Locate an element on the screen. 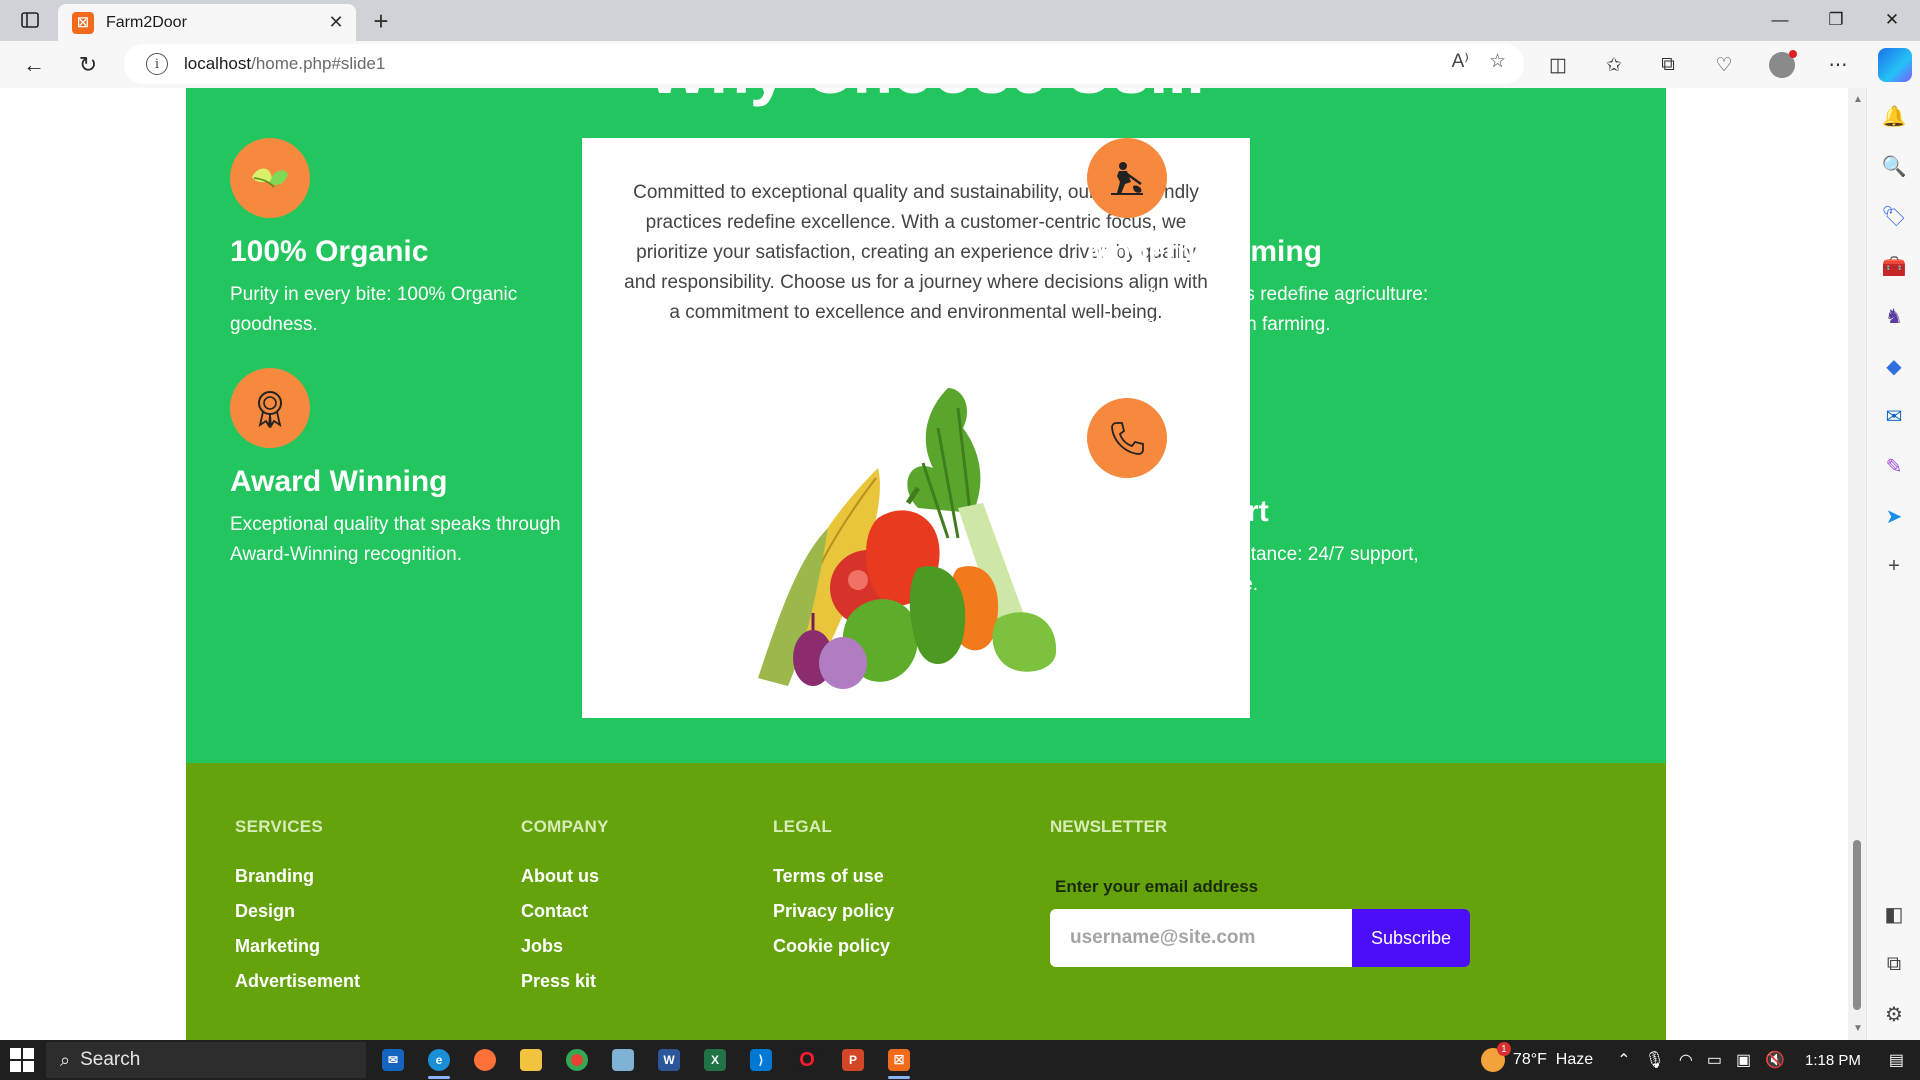  scroll-up-icon: ▲ is located at coordinates (1858, 99).